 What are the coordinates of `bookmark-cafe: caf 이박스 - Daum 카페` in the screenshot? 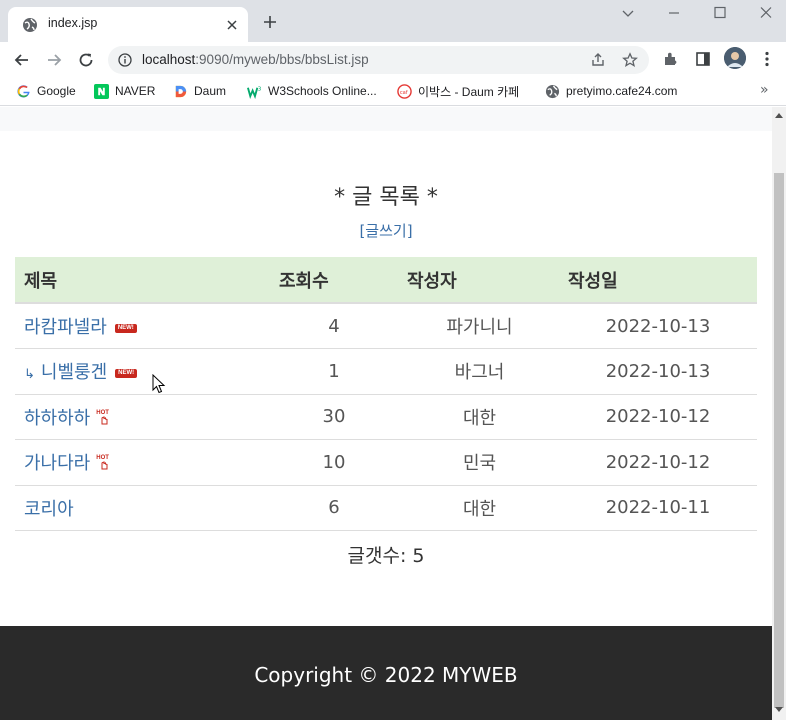 It's located at (457, 91).